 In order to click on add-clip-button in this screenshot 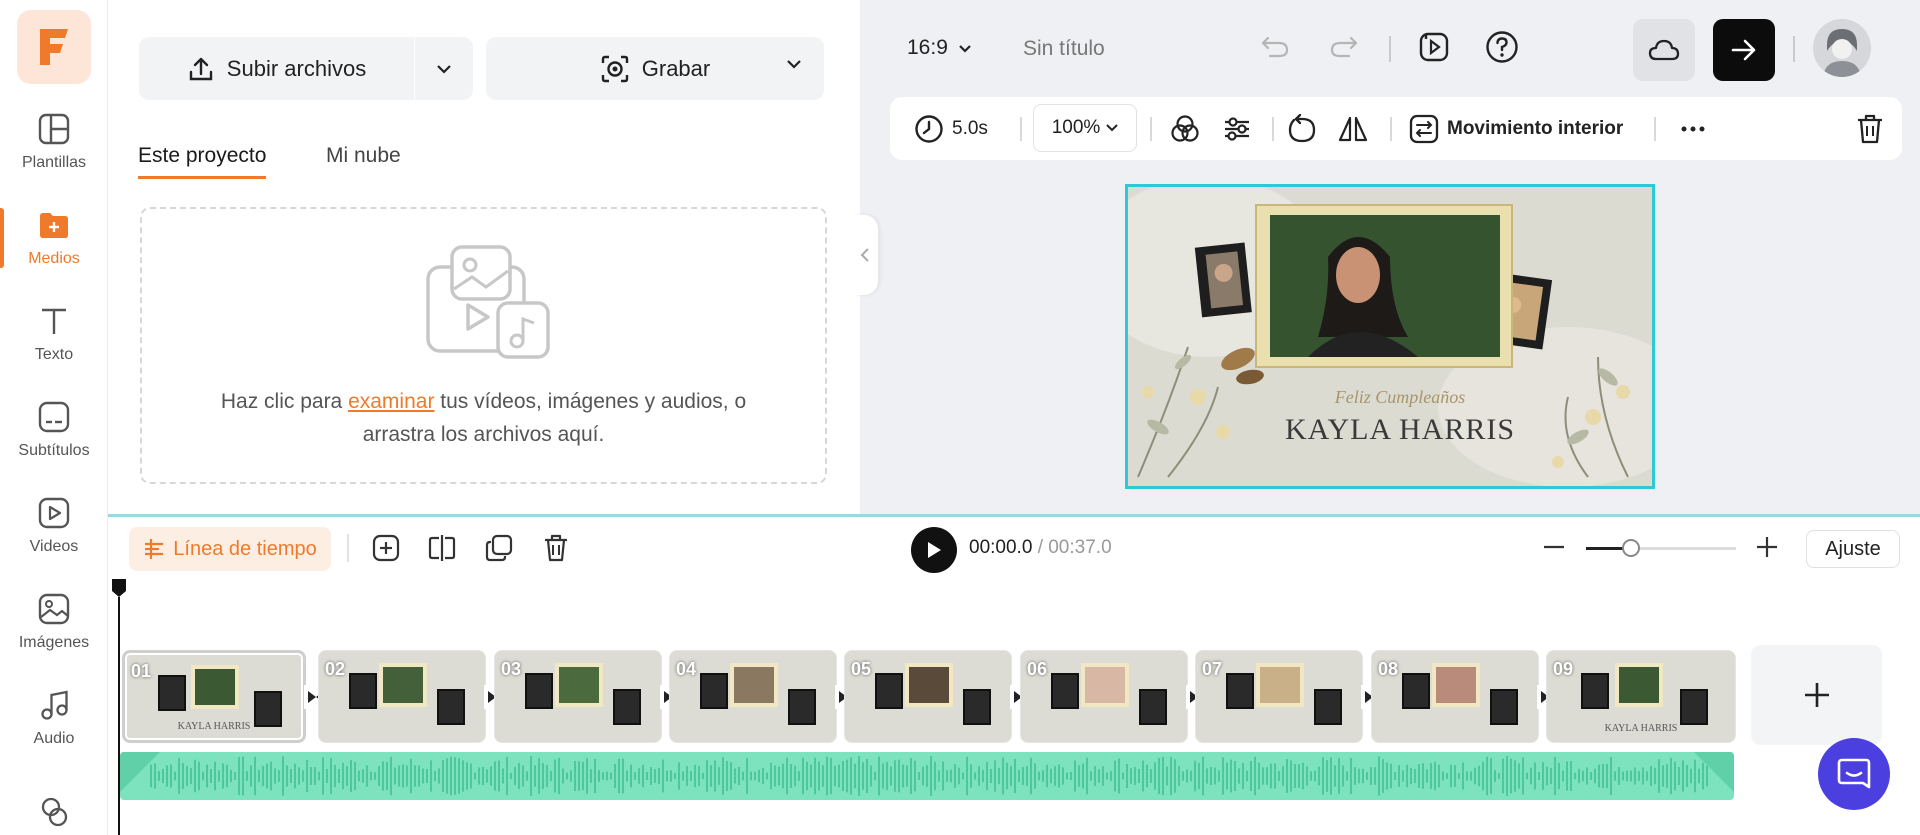, I will do `click(1816, 695)`.